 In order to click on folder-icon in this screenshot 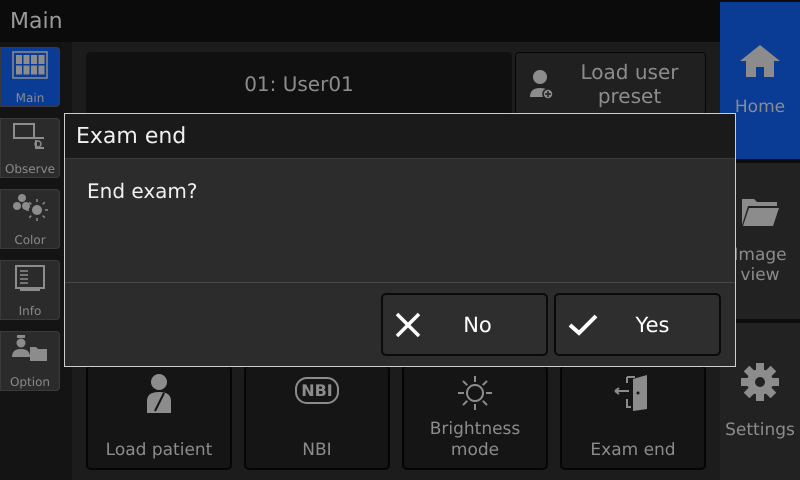, I will do `click(760, 211)`.